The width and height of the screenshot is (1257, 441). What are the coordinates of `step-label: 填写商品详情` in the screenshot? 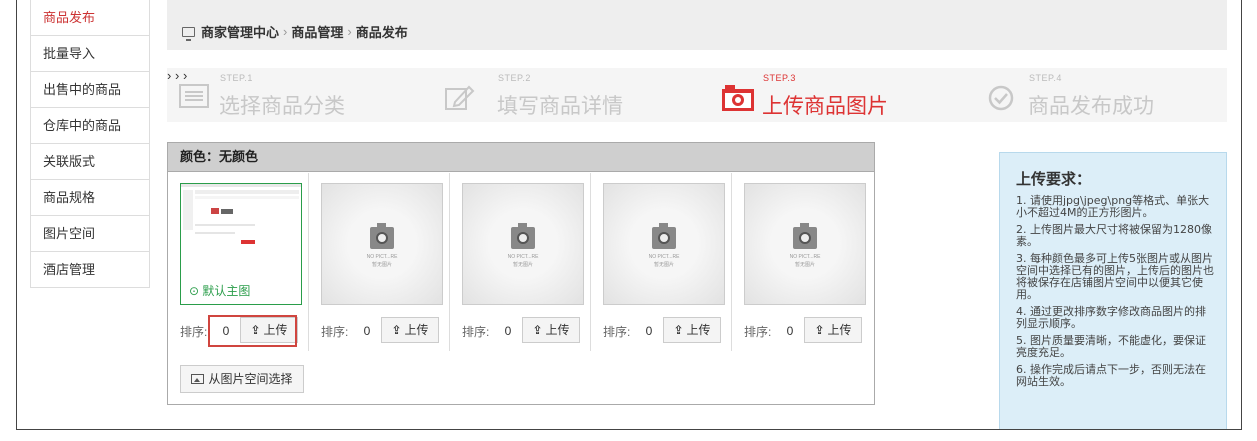 It's located at (560, 106).